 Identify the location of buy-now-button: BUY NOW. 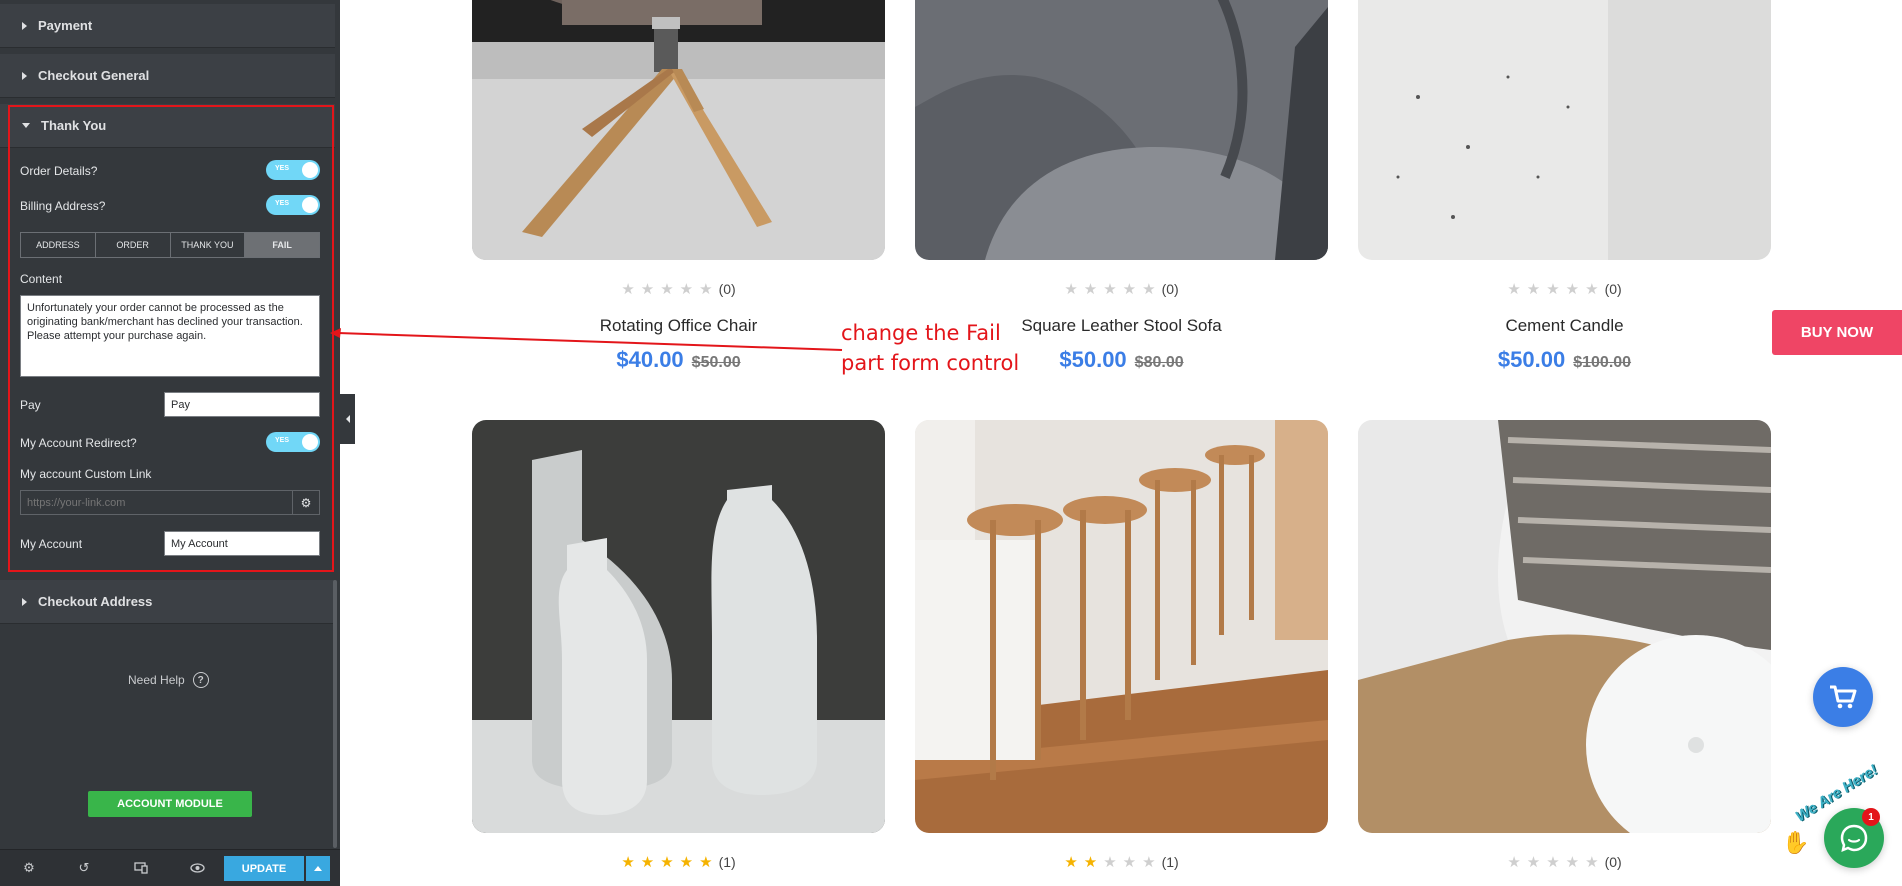
(1837, 332).